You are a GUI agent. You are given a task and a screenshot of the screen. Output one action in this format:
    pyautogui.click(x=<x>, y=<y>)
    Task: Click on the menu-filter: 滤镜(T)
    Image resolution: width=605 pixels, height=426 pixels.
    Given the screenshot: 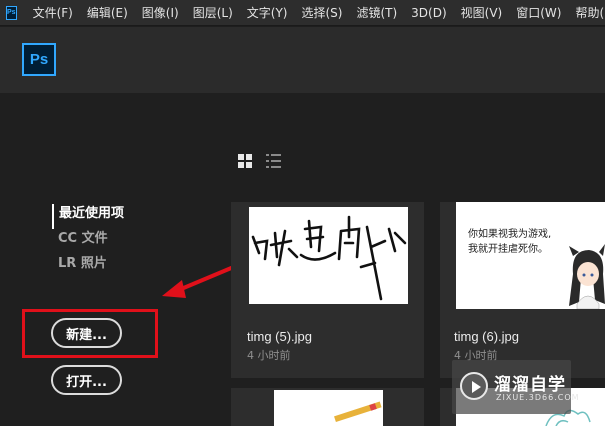 What is the action you would take?
    pyautogui.click(x=376, y=13)
    